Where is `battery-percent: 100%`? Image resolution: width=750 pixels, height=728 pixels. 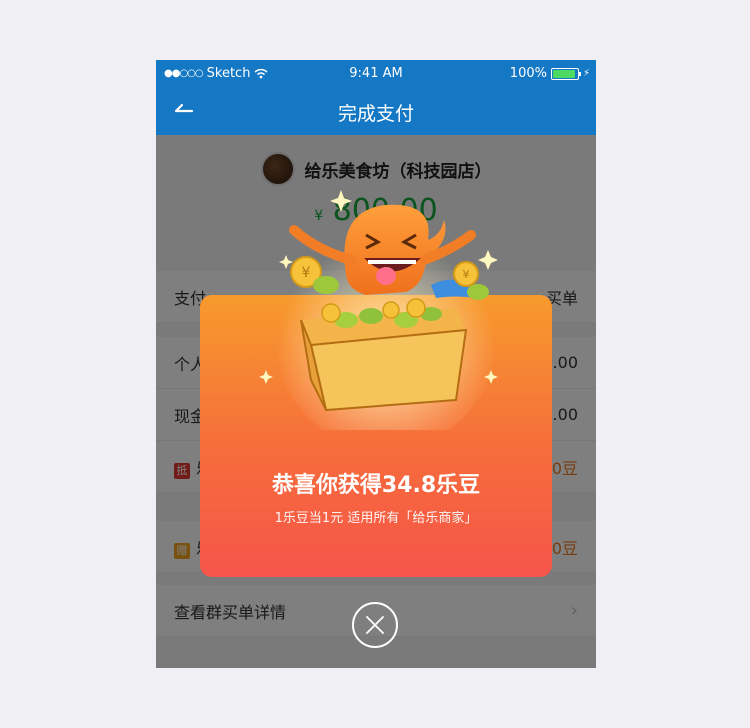 battery-percent: 100% is located at coordinates (528, 73).